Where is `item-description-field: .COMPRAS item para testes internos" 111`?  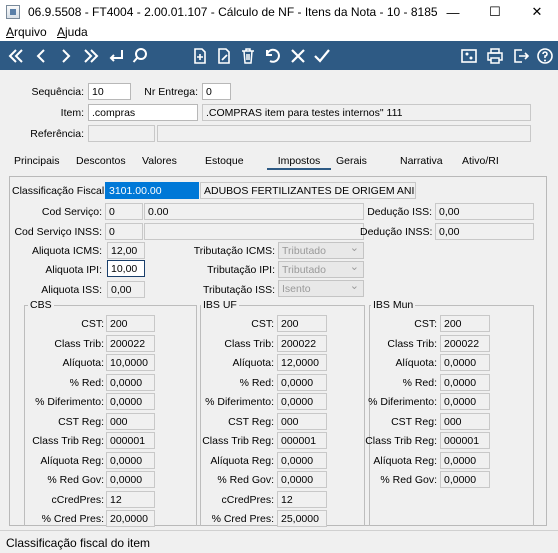 item-description-field: .COMPRAS item para testes internos" 111 is located at coordinates (366, 112).